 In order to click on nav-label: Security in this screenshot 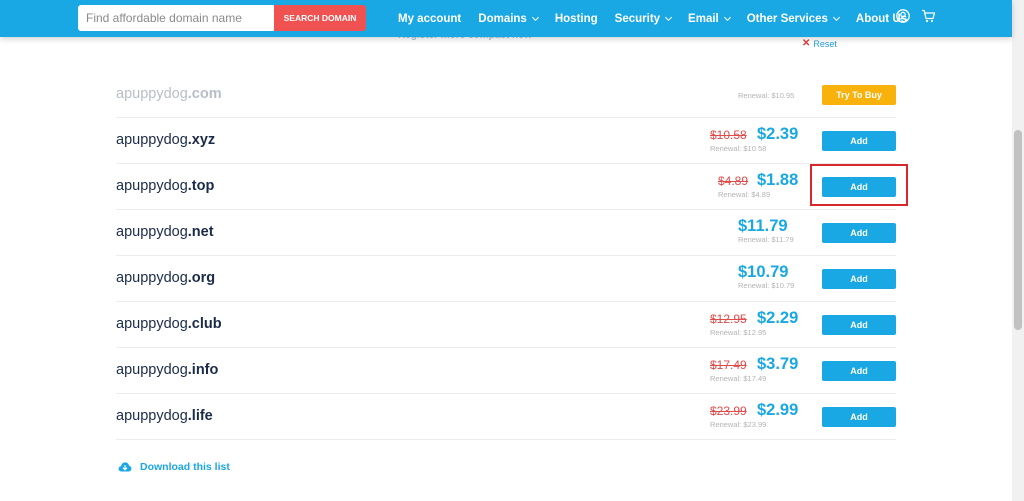, I will do `click(637, 18)`.